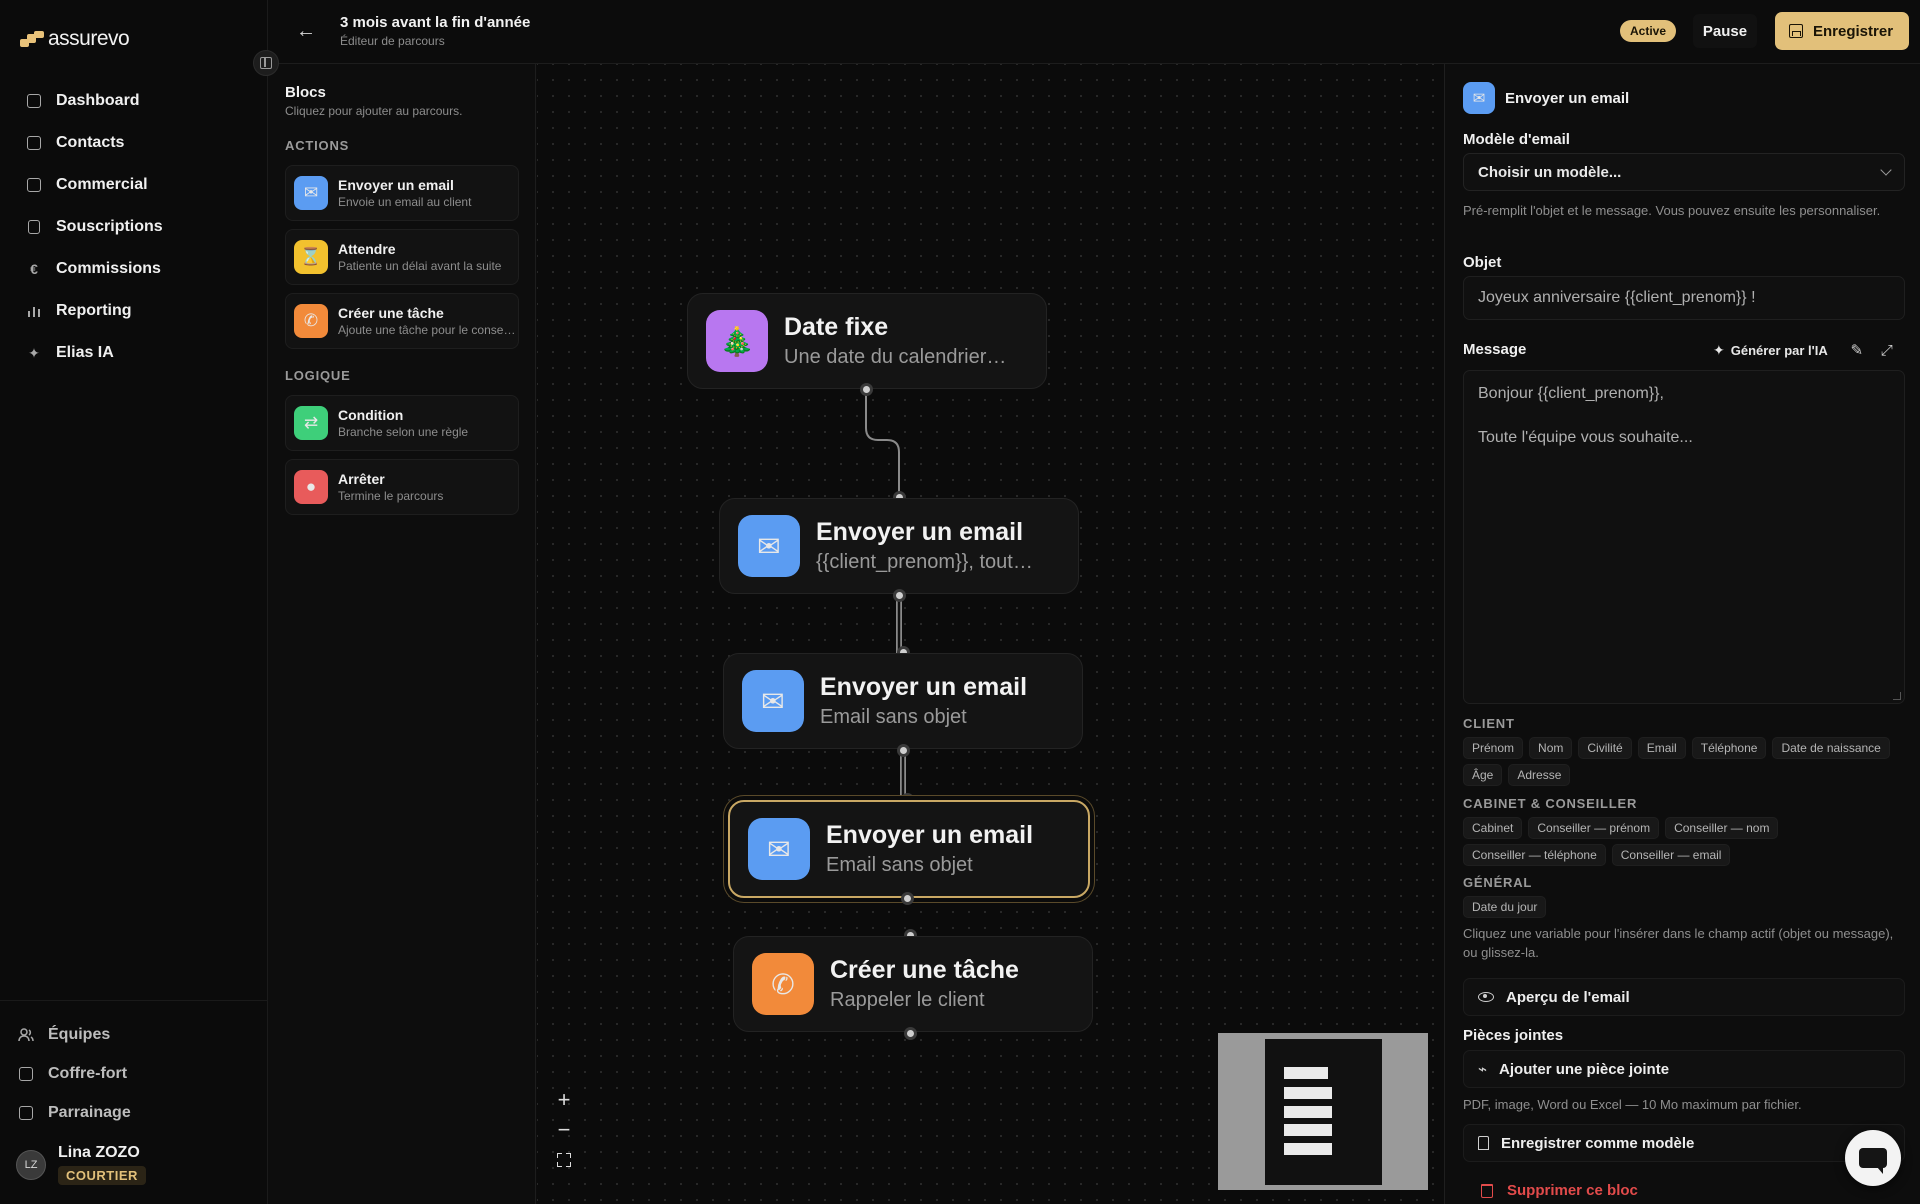 Image resolution: width=1920 pixels, height=1204 pixels. Describe the element at coordinates (1493, 828) in the screenshot. I see `variable-chip: Cabinet` at that location.